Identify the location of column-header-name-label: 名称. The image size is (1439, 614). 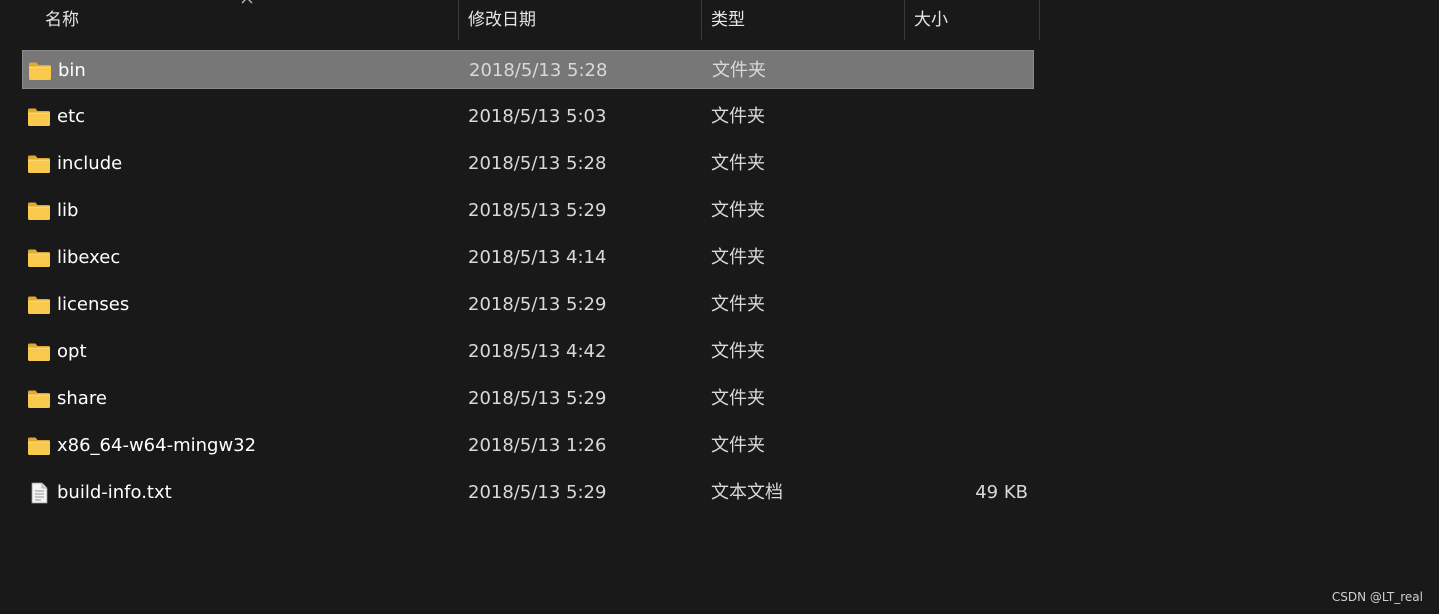
(62, 20).